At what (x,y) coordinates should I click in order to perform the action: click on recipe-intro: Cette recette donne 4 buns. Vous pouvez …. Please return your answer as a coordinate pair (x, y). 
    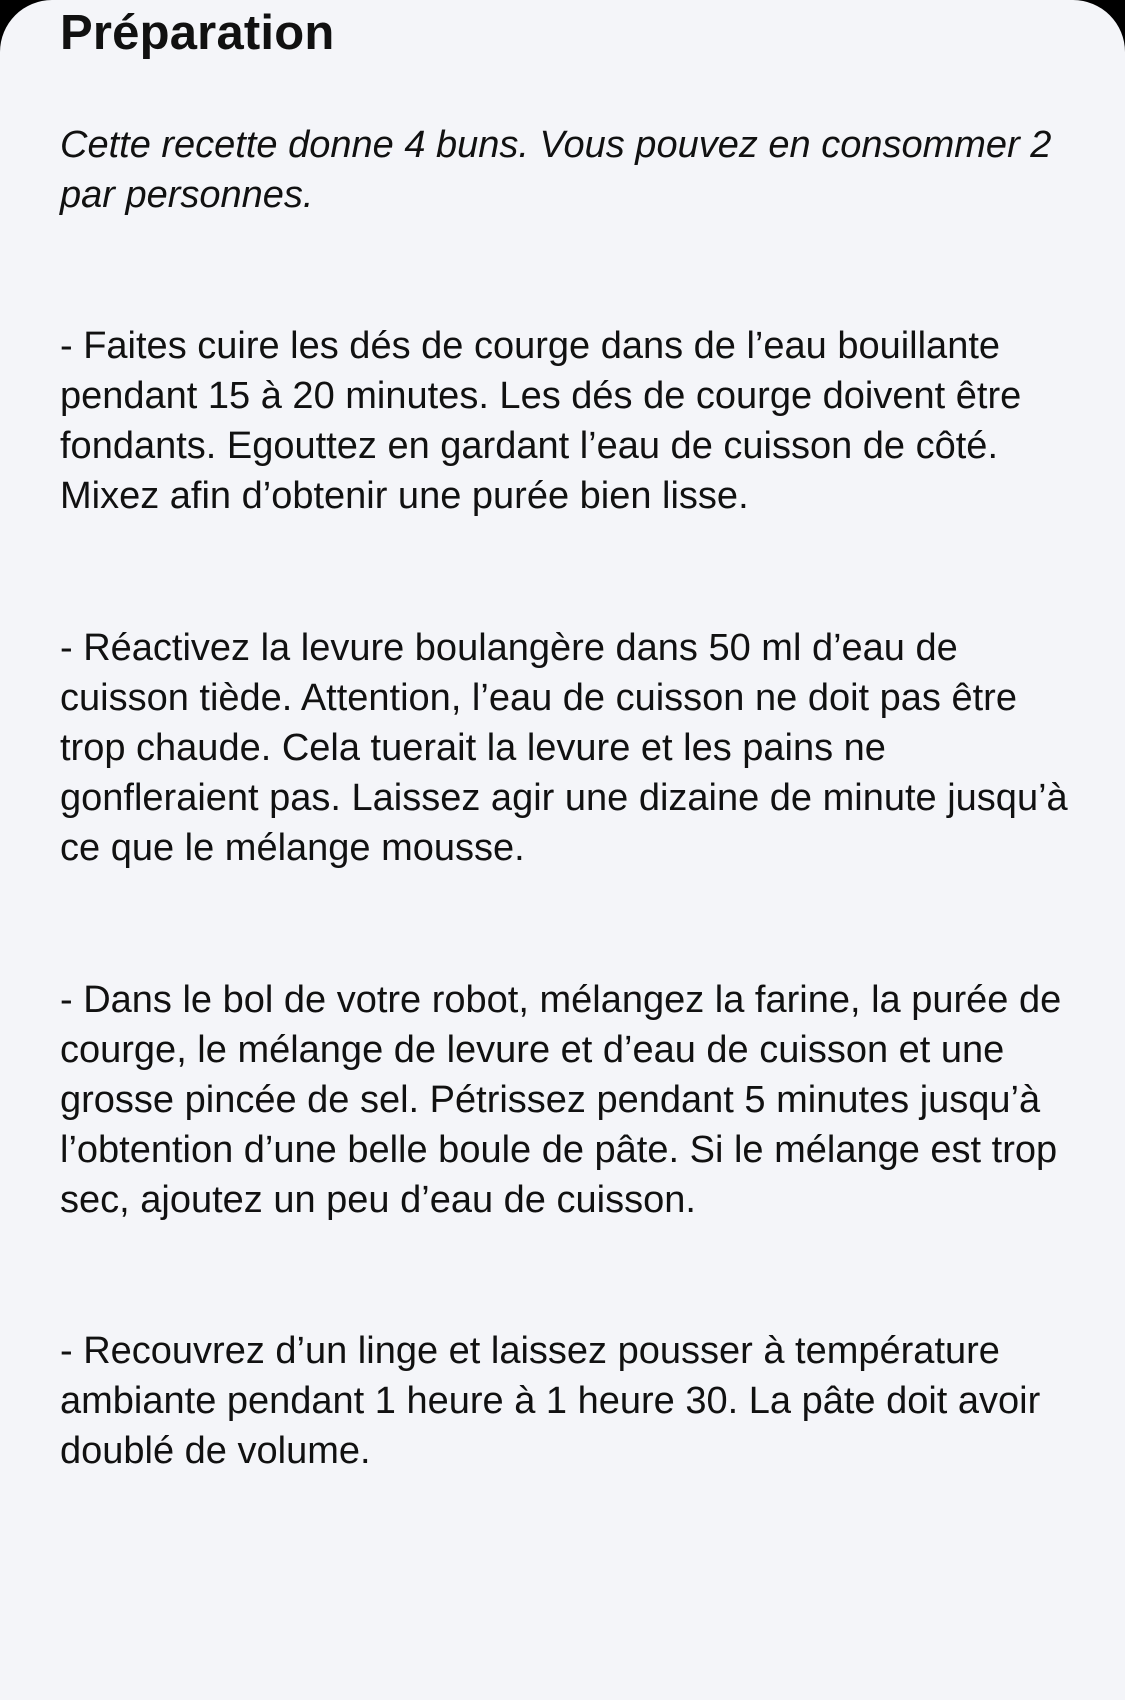
    Looking at the image, I should click on (556, 170).